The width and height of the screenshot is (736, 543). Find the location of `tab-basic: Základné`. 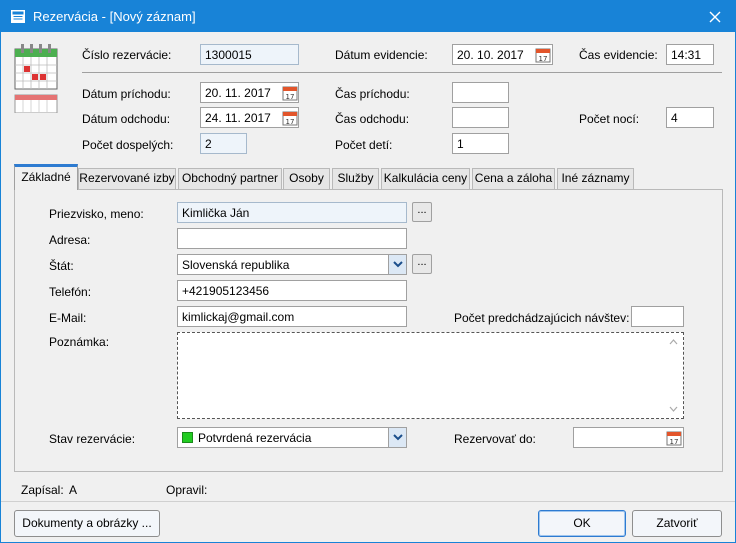

tab-basic: Základné is located at coordinates (46, 177).